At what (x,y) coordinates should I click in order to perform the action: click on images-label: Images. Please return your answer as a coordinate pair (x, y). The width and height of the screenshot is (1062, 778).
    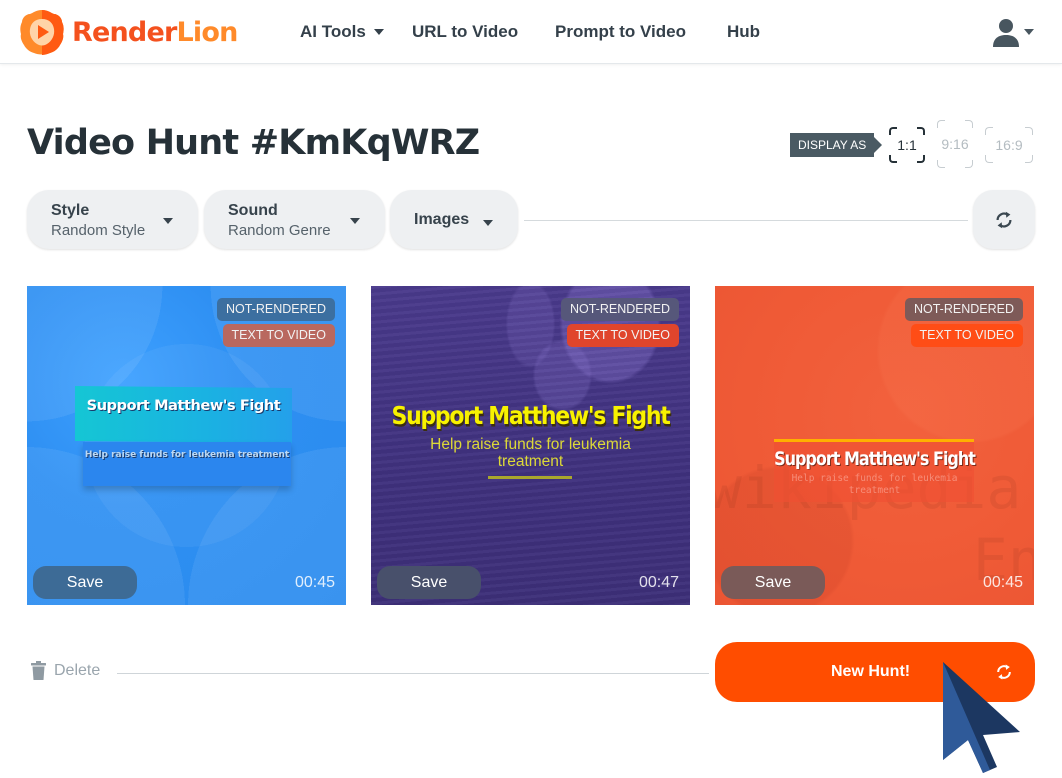
    Looking at the image, I should click on (442, 219).